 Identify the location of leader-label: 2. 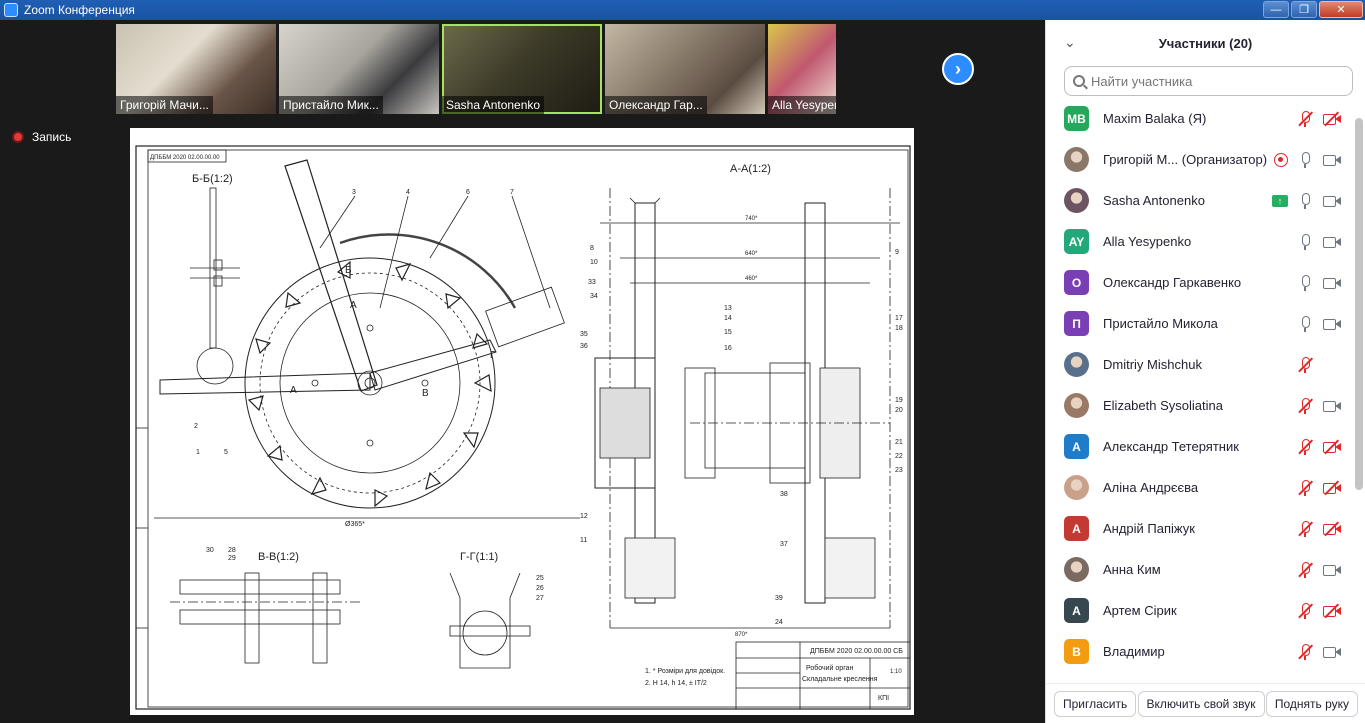
(196, 426).